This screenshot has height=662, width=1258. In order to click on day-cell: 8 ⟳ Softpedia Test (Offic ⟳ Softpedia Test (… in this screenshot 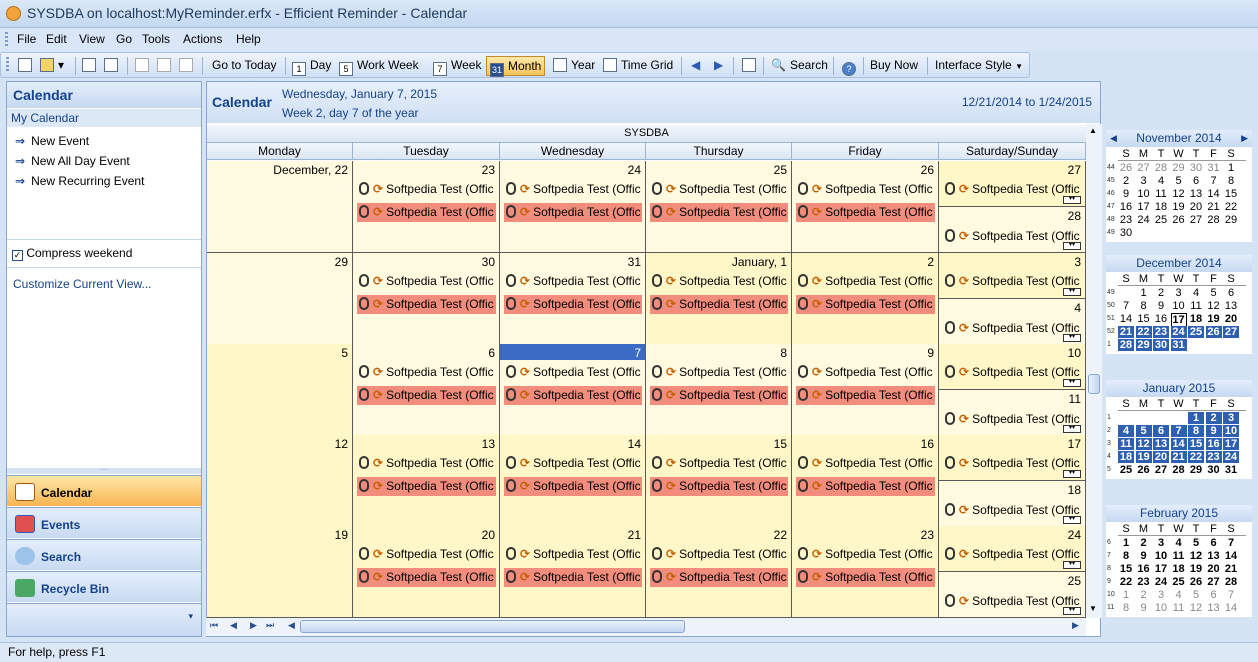, I will do `click(719, 390)`.